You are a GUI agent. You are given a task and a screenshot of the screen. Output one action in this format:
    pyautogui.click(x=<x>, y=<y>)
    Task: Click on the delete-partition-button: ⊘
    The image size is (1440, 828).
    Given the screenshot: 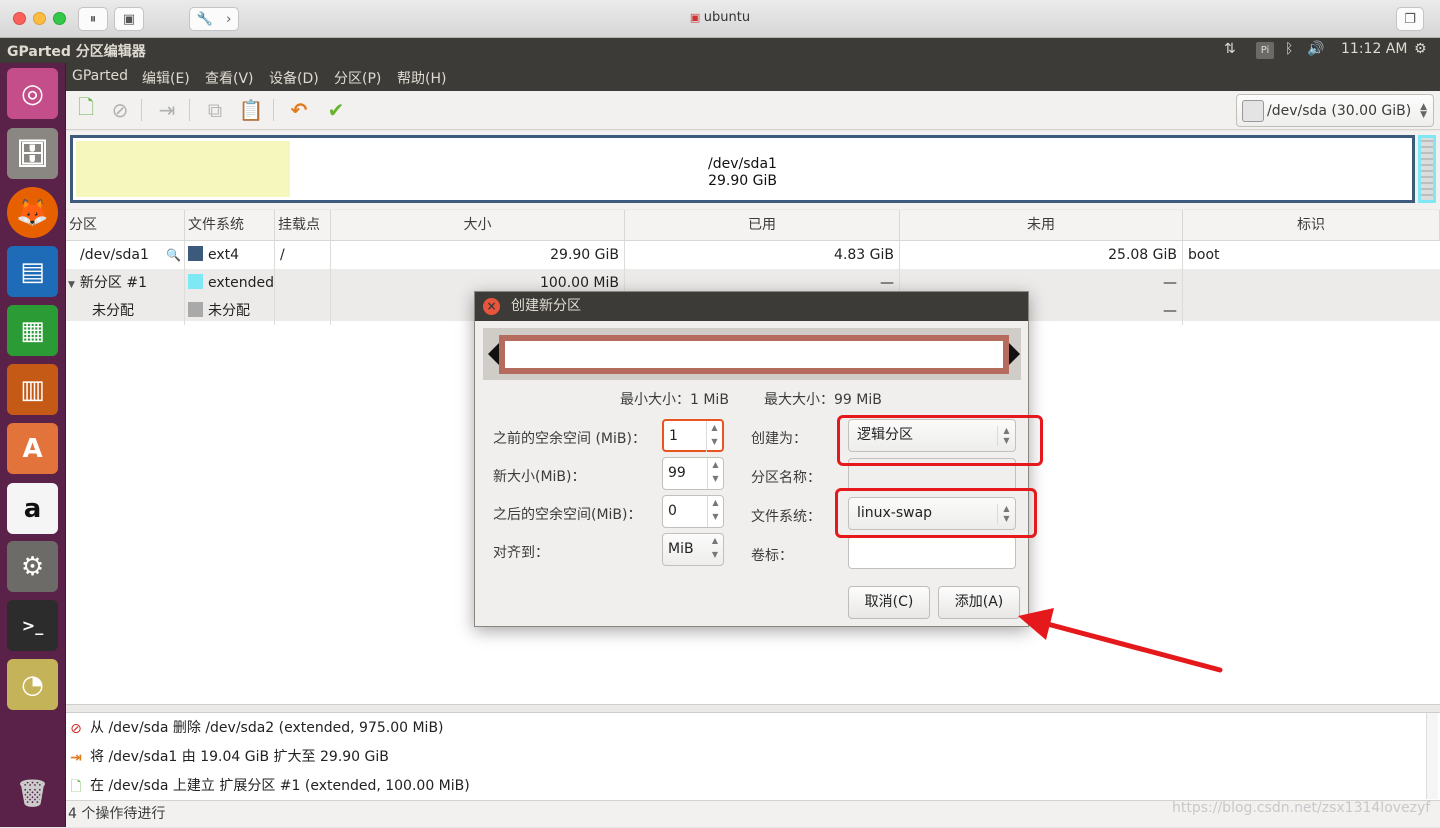 What is the action you would take?
    pyautogui.click(x=120, y=110)
    